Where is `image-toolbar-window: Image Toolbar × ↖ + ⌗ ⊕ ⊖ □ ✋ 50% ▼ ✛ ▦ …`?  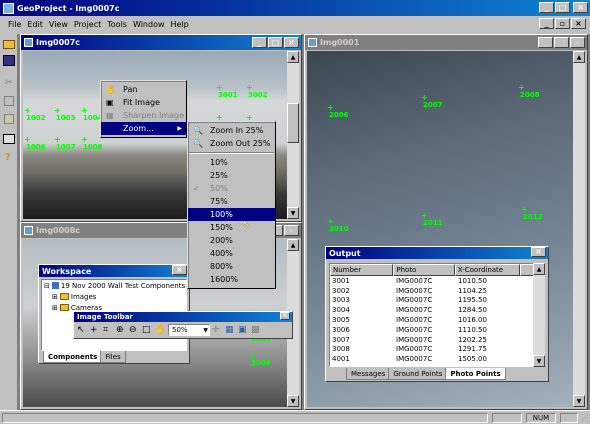
image-toolbar-window: Image Toolbar × ↖ + ⌗ ⊕ ⊖ □ ✋ 50% ▼ ✛ ▦ … is located at coordinates (183, 325).